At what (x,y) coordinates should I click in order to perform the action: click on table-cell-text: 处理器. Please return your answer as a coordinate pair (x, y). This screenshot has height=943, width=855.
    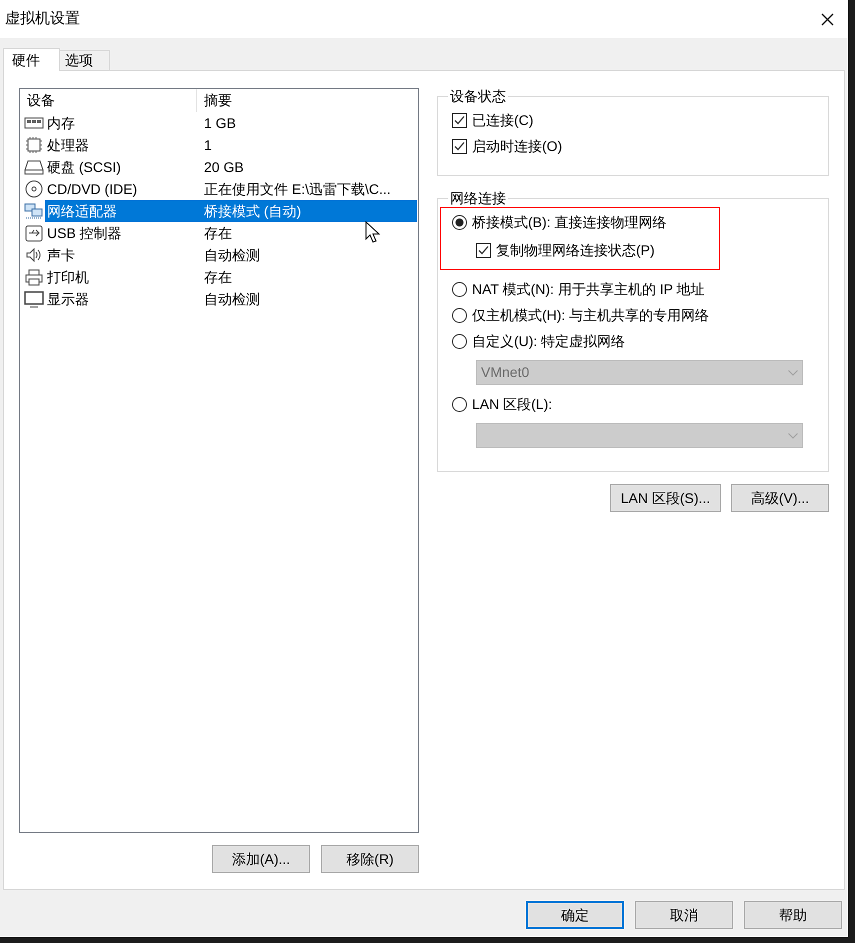
    Looking at the image, I should click on (68, 145).